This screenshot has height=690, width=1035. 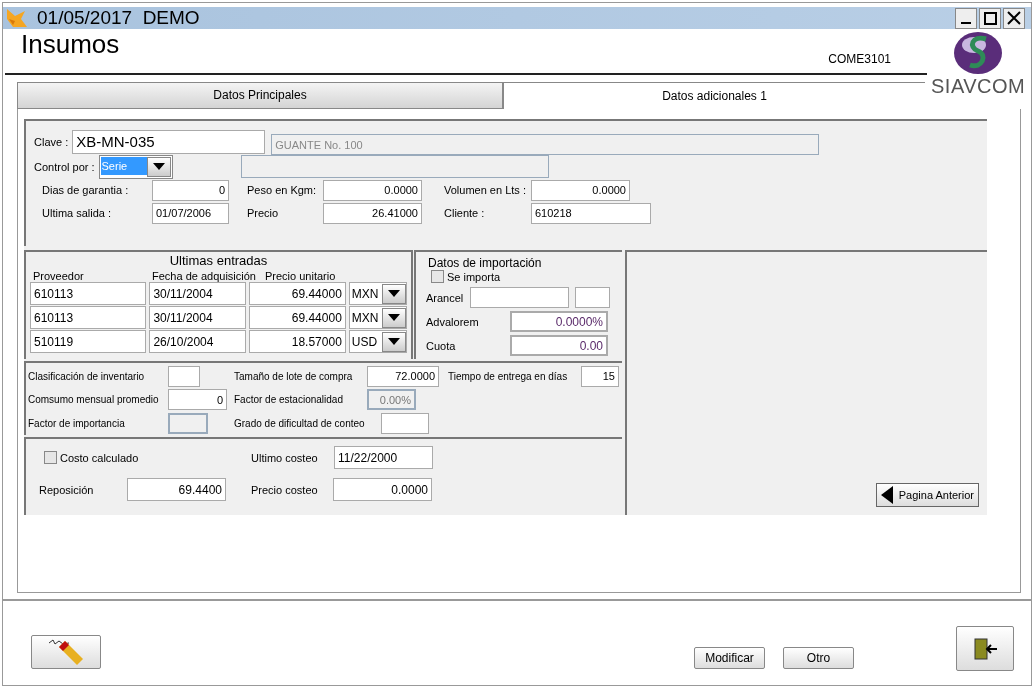 What do you see at coordinates (99, 458) in the screenshot?
I see `checkbox-label: Costo calculado` at bounding box center [99, 458].